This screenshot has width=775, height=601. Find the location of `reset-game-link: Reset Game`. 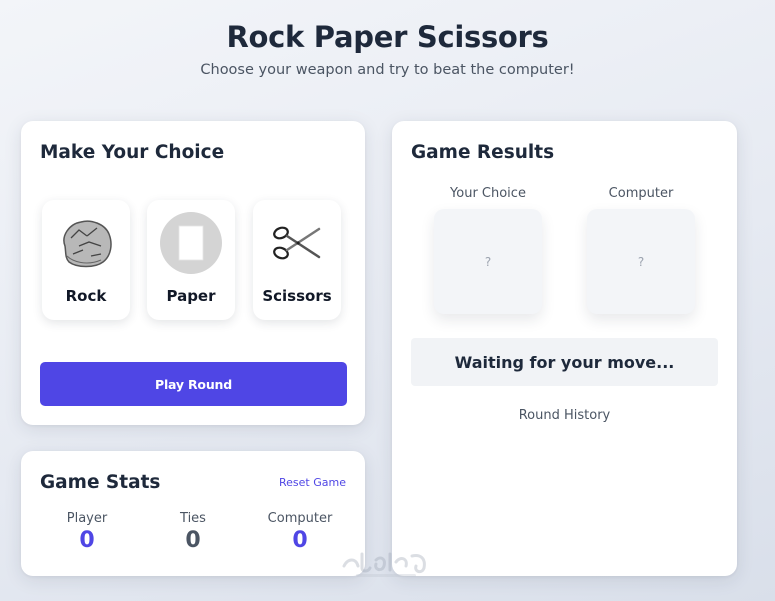

reset-game-link: Reset Game is located at coordinates (312, 482).